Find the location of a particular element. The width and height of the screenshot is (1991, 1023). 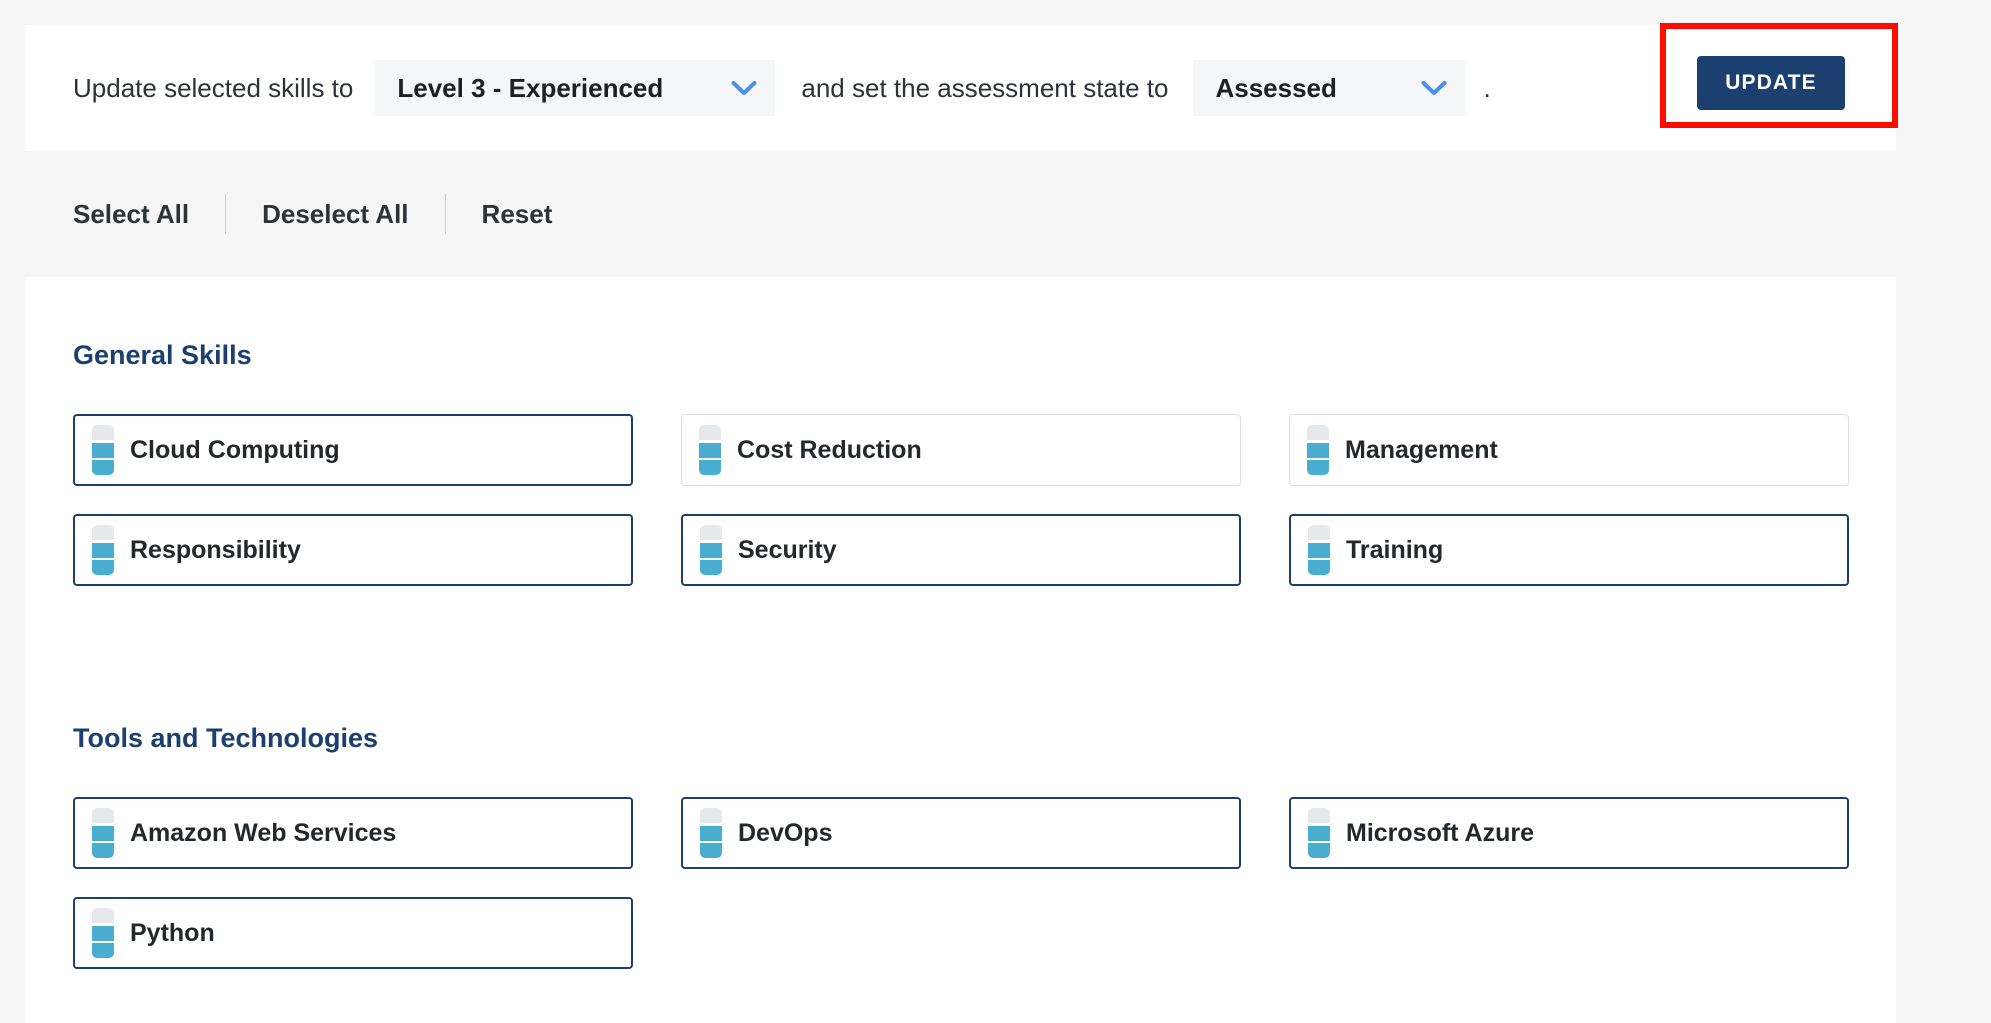

skill-card-label: Training is located at coordinates (1395, 549).